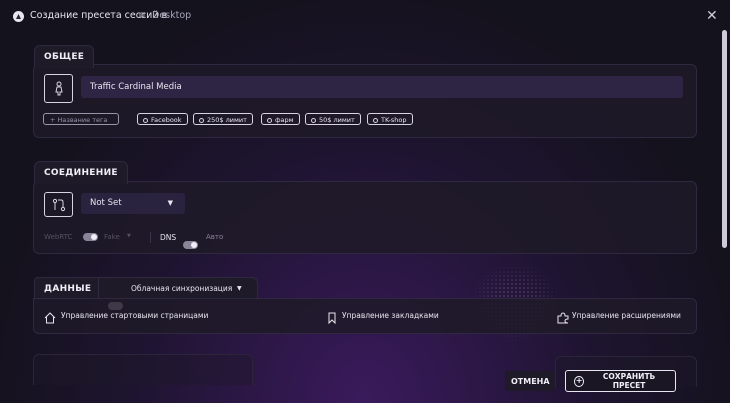  Describe the element at coordinates (142, 16) in the screenshot. I see `workspace-icon: ⧉` at that location.